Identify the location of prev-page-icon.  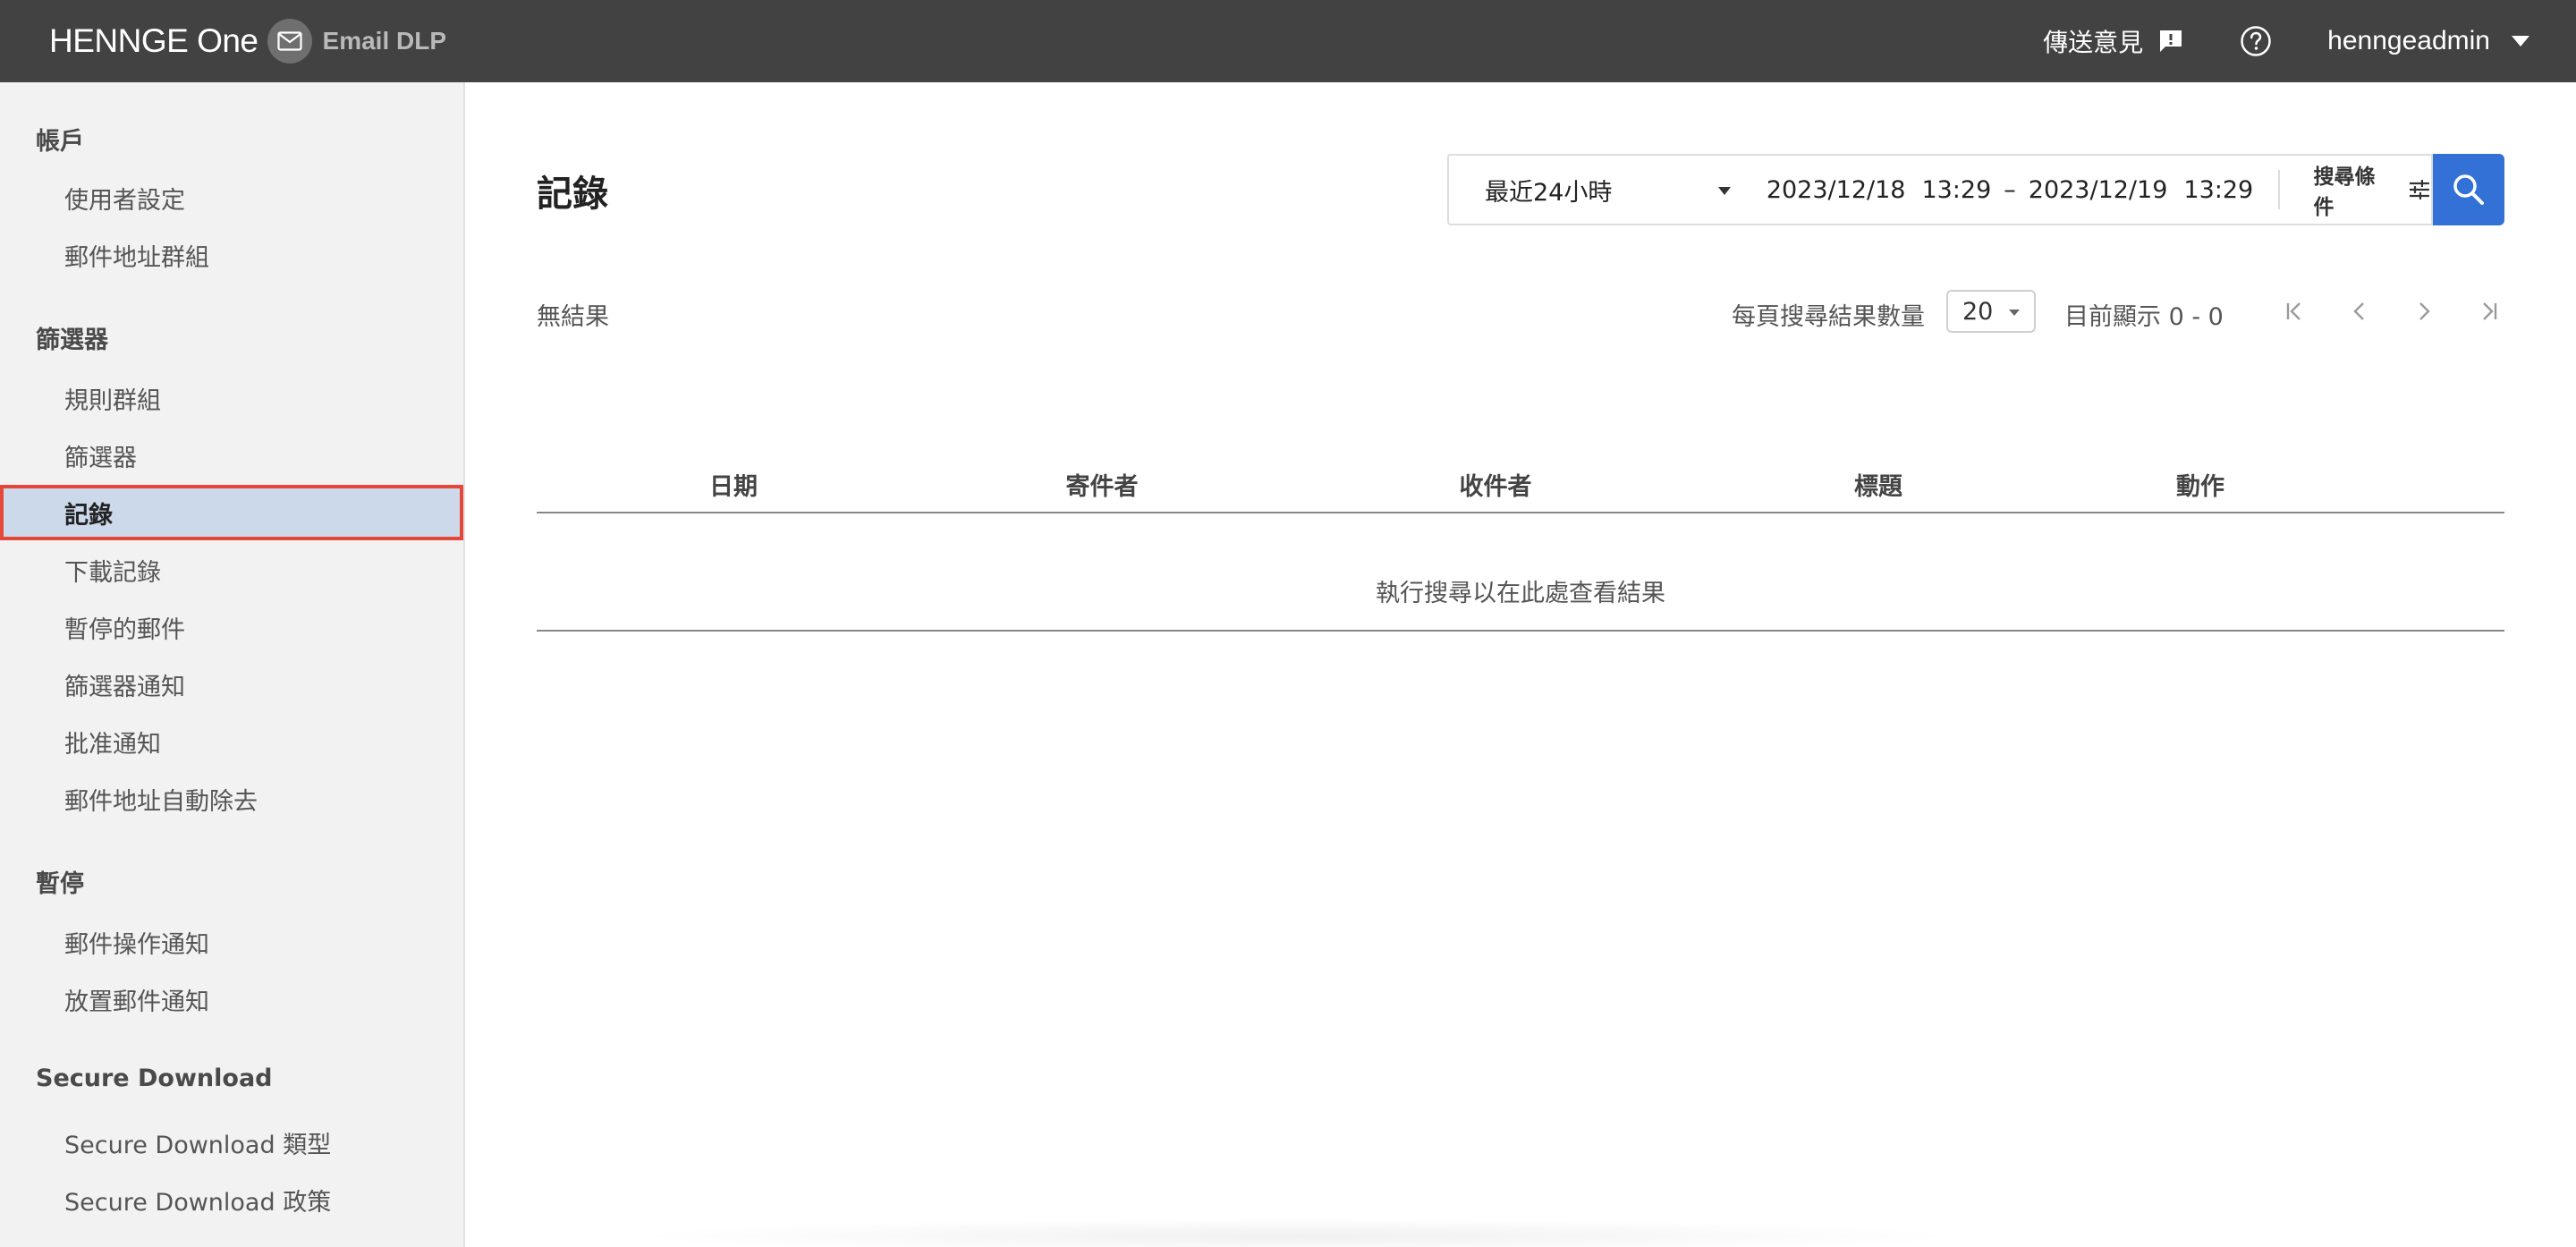
(2358, 311).